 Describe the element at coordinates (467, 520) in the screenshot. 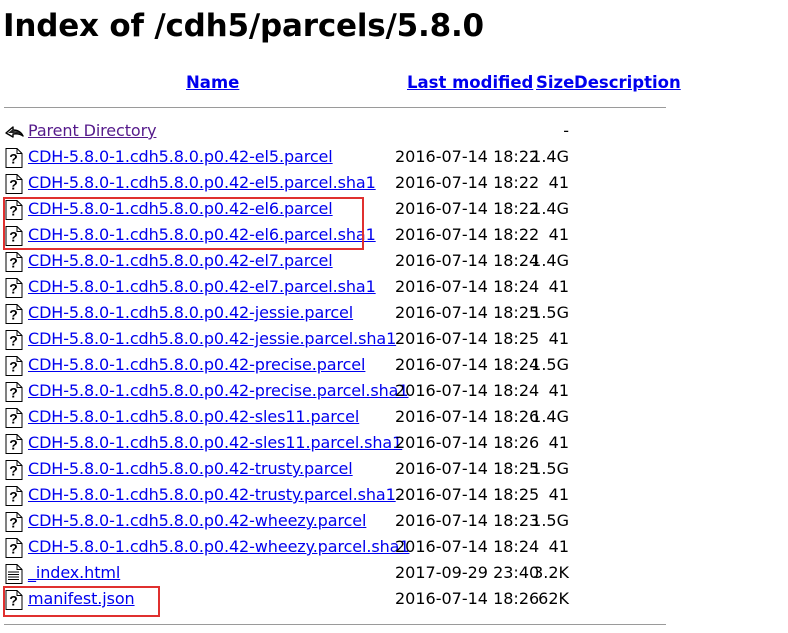

I see `last-modified-cell: 2016-07-14 18:23` at that location.